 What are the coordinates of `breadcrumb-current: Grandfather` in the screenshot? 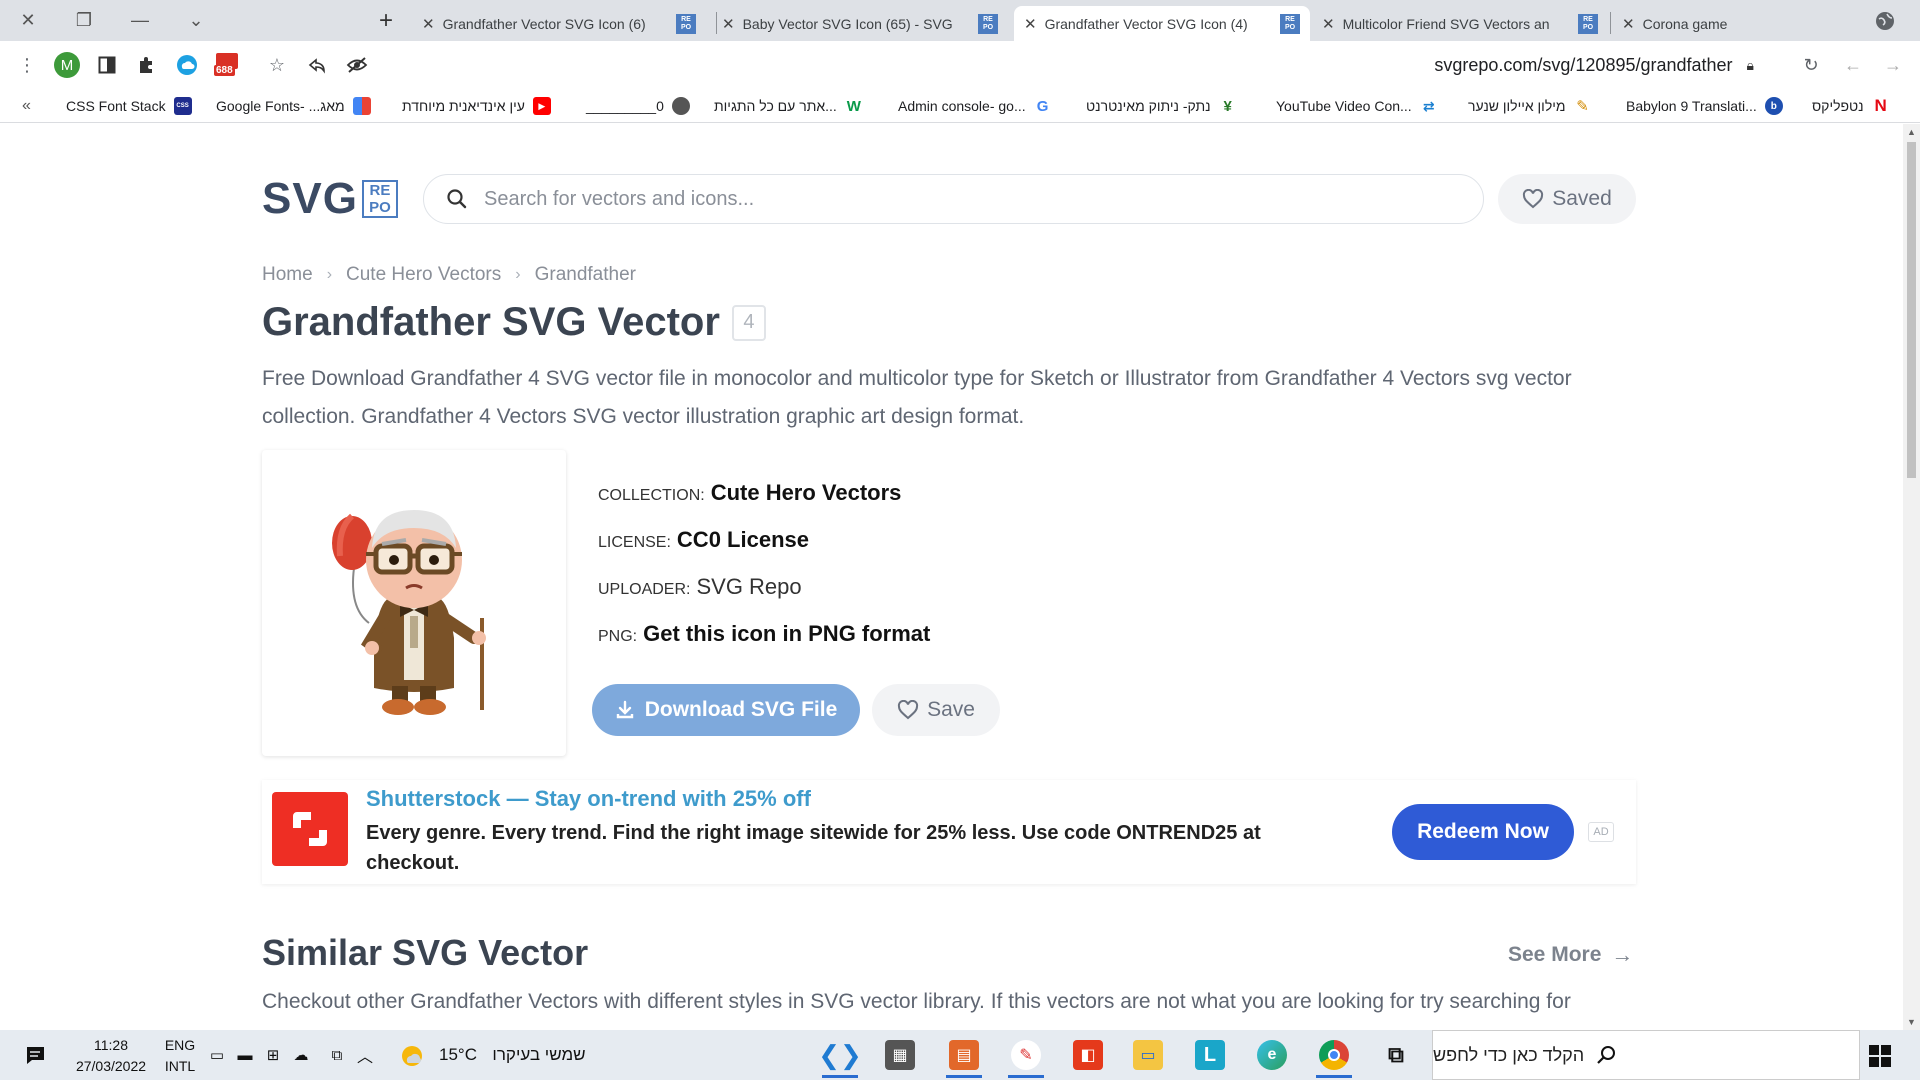 It's located at (585, 275).